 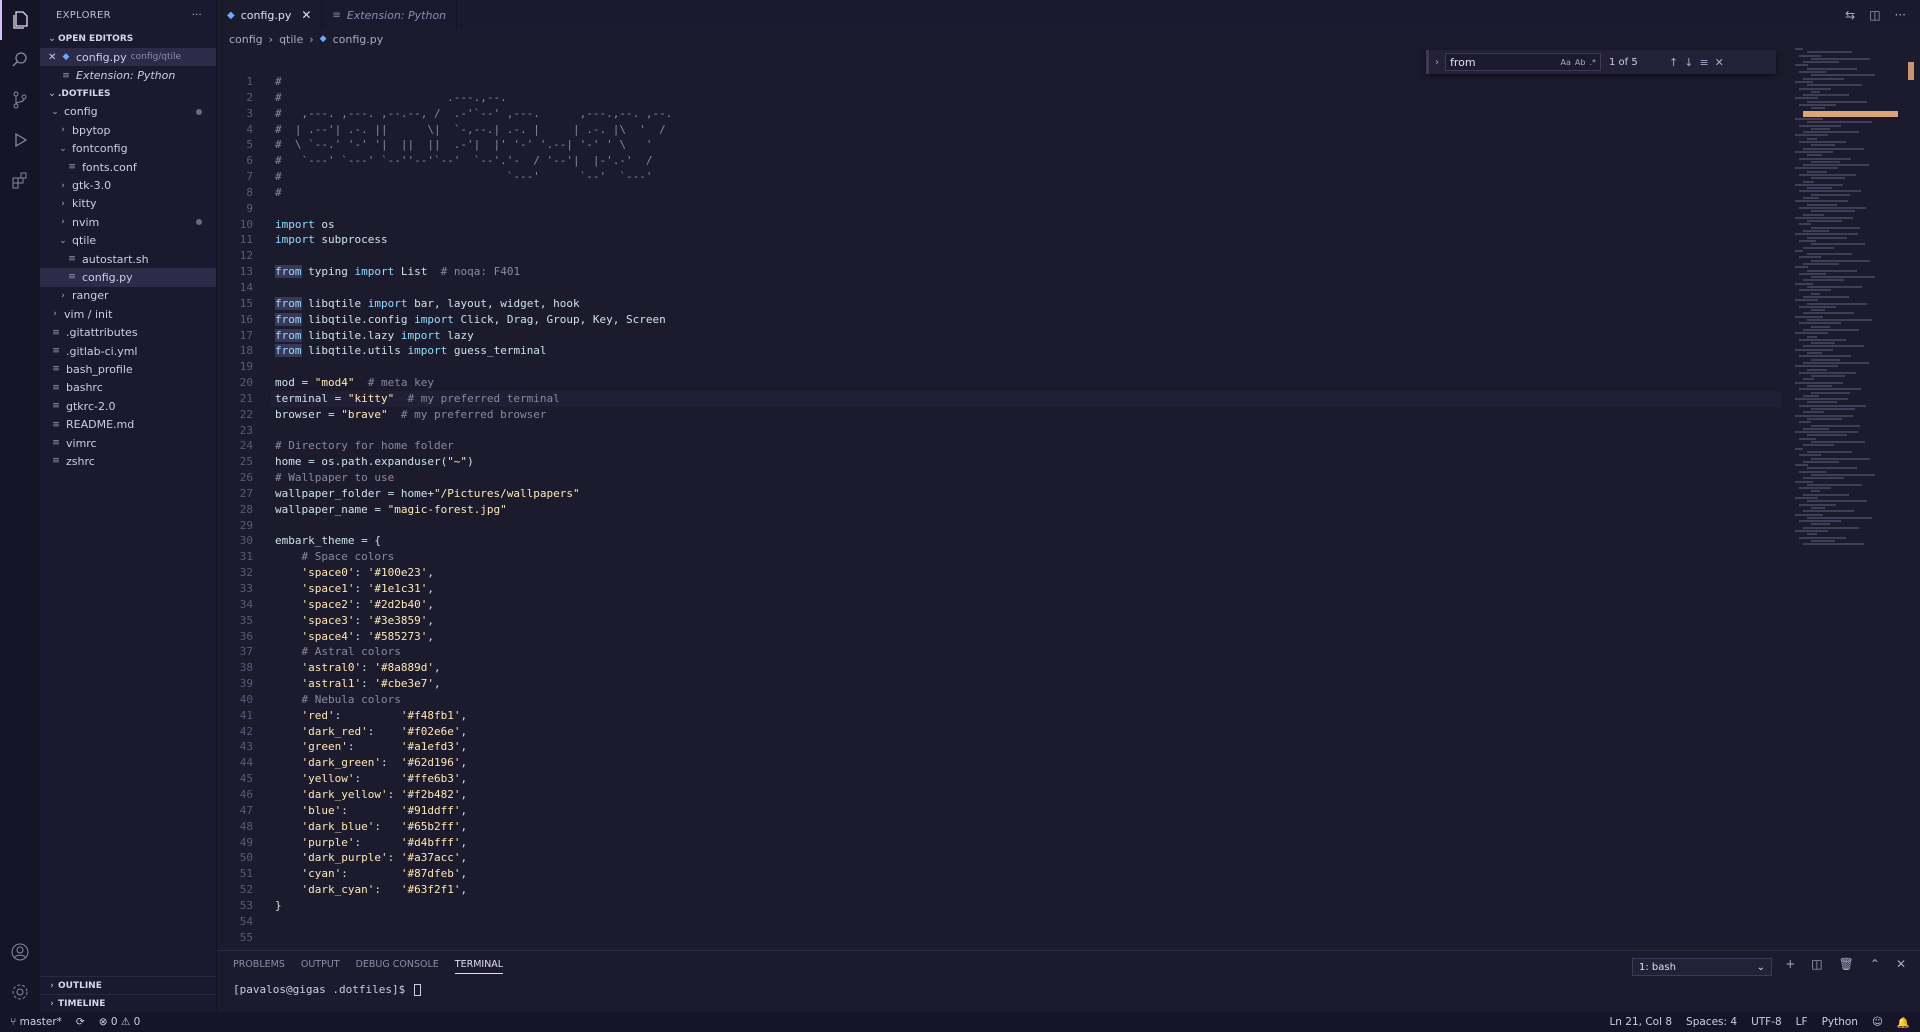 What do you see at coordinates (479, 966) in the screenshot?
I see `panel-tab-terminal: TERMINAL` at bounding box center [479, 966].